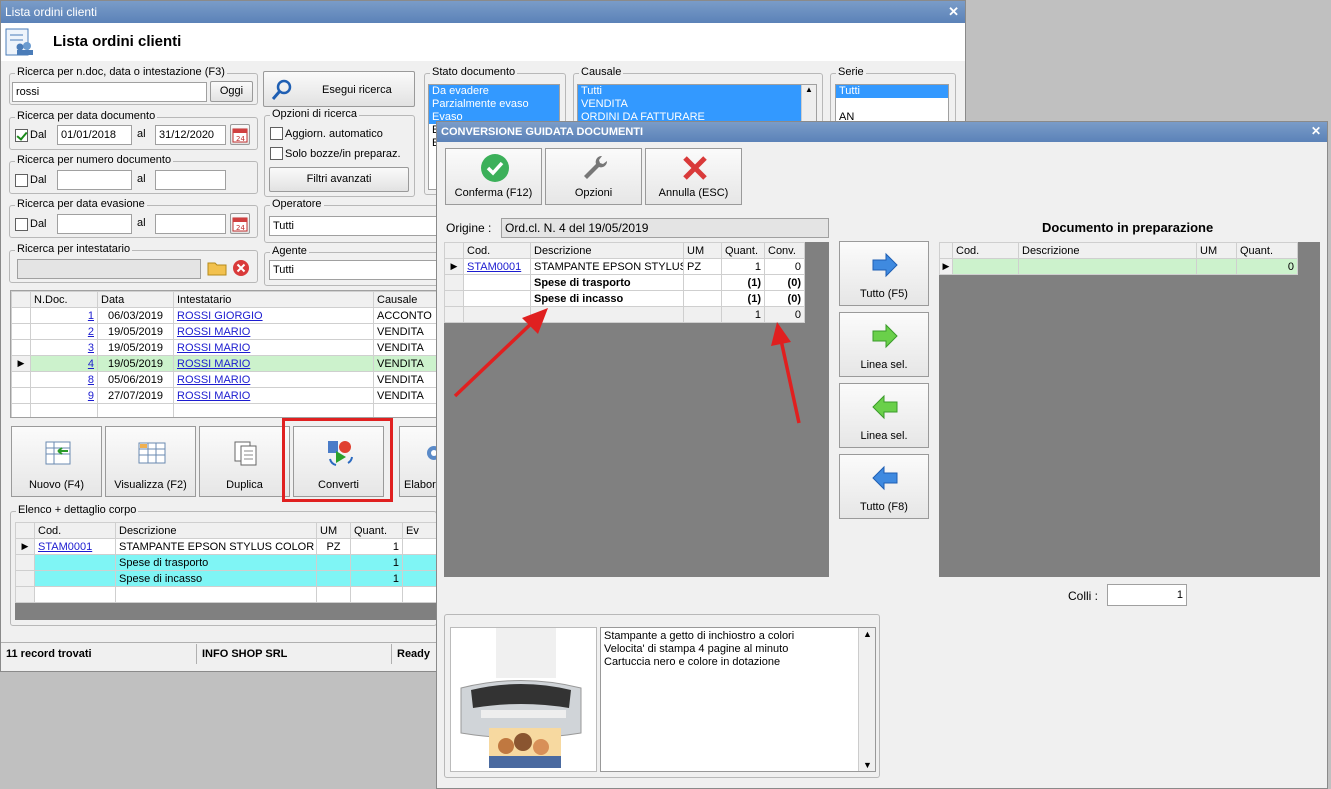 The height and width of the screenshot is (789, 1331). What do you see at coordinates (624, 282) in the screenshot?
I see `table-row: Spese di trasporto (1) (0)` at bounding box center [624, 282].